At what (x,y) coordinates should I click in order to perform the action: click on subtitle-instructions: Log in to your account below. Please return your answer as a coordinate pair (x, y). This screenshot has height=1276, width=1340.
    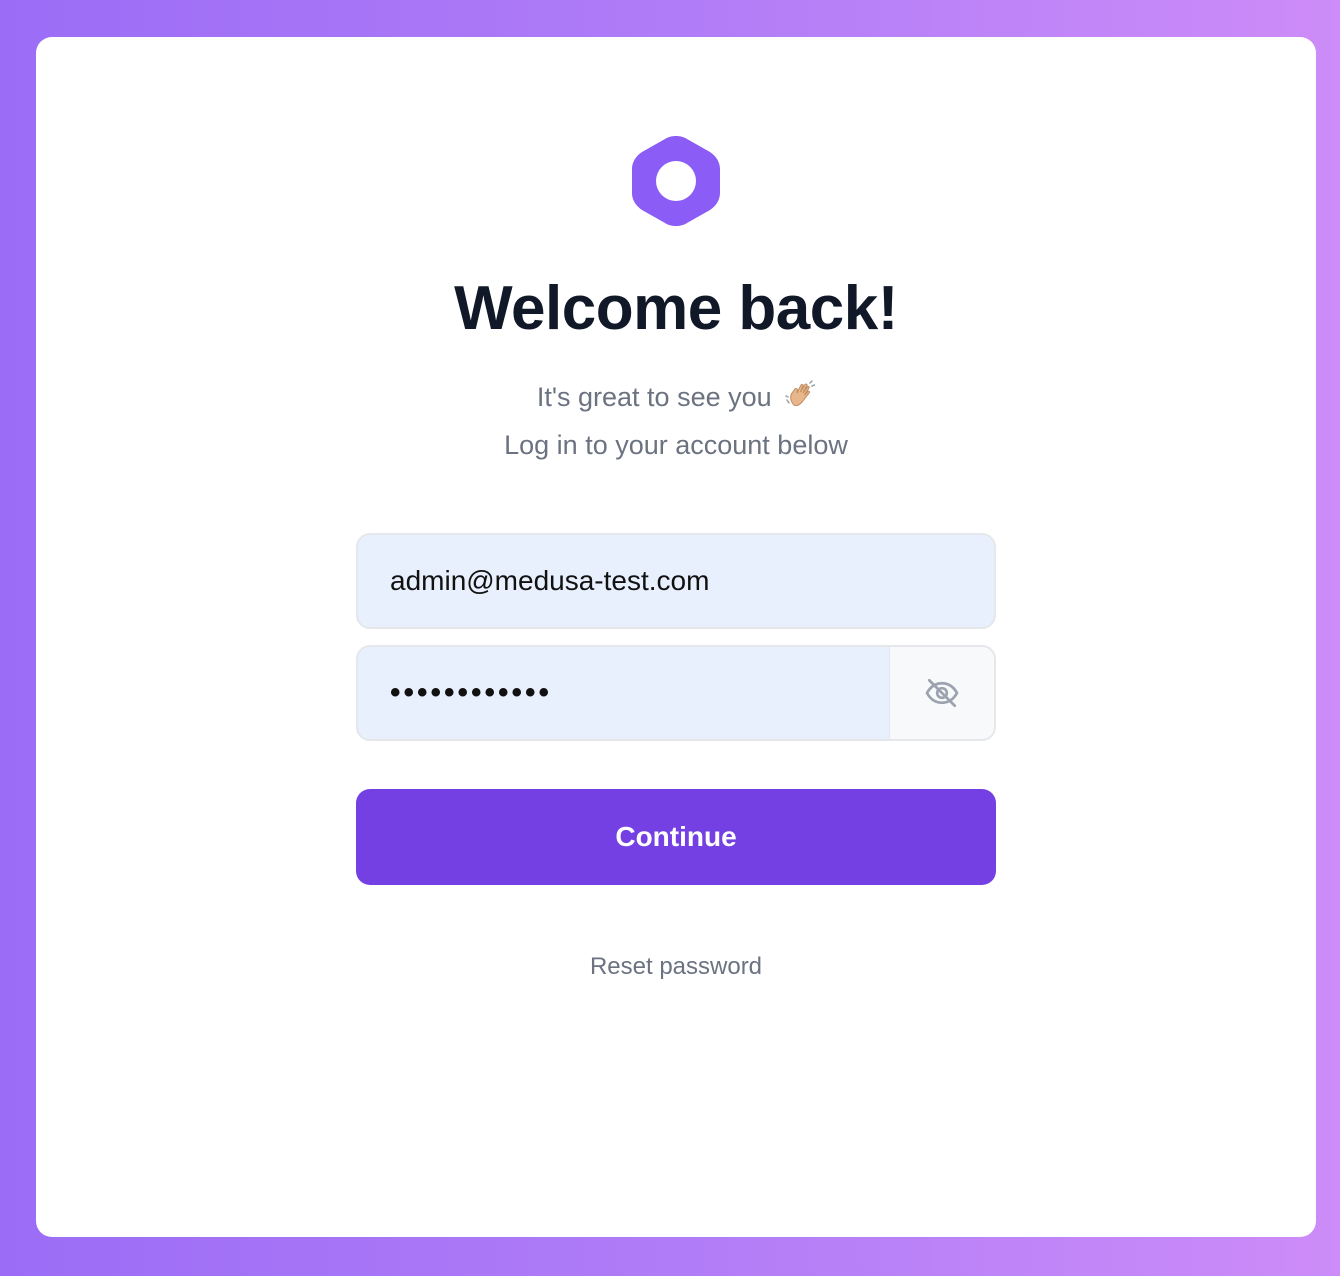
    Looking at the image, I should click on (676, 445).